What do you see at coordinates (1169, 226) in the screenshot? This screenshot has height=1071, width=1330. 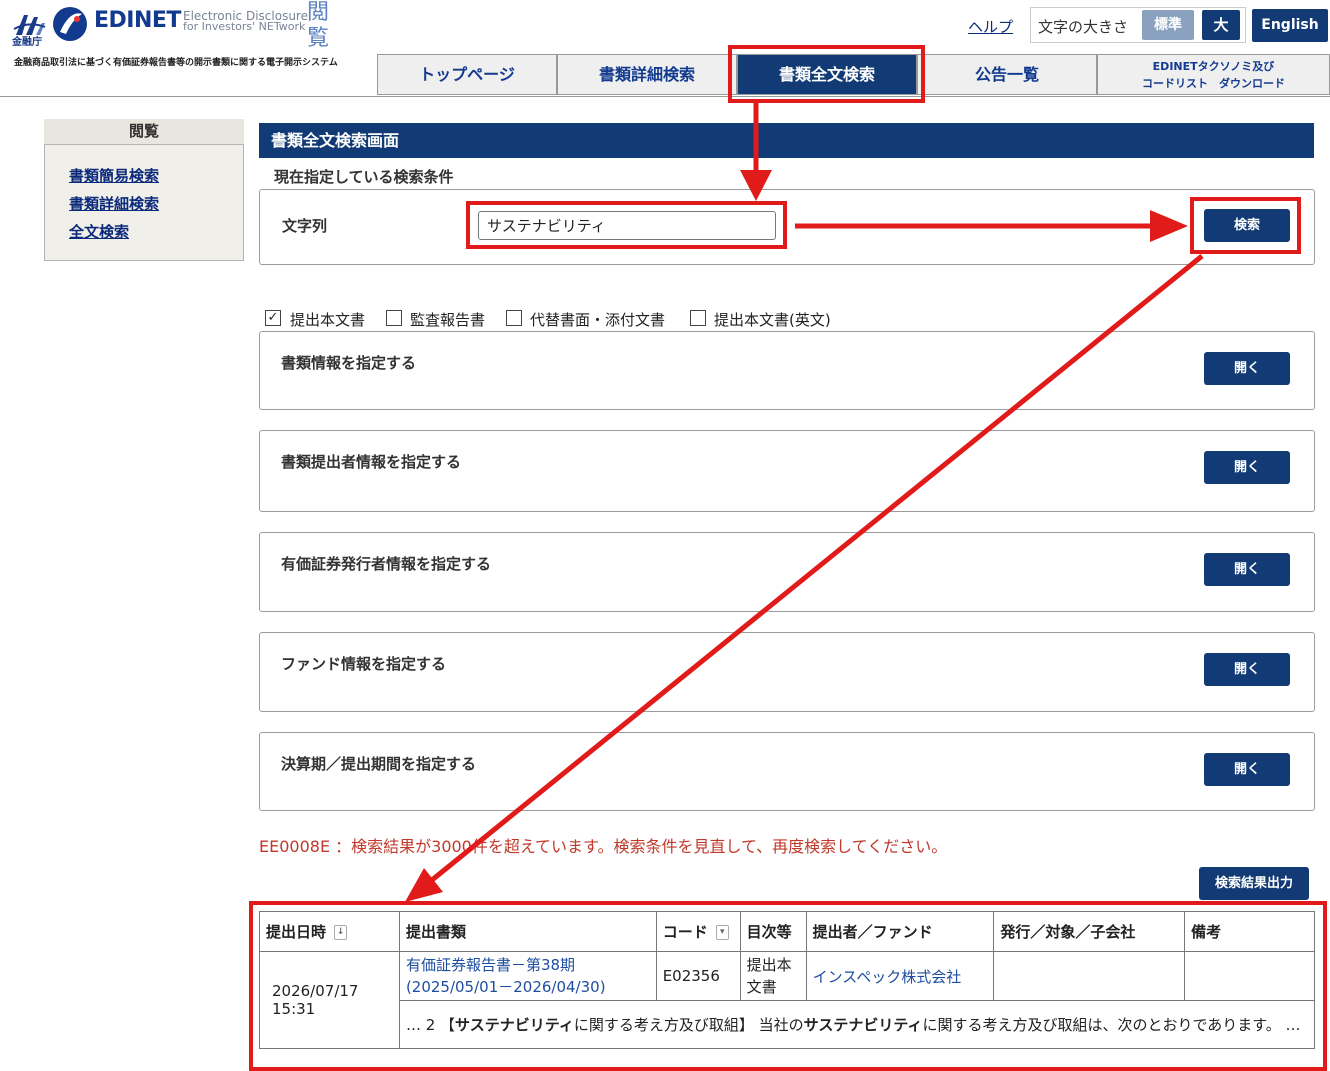 I see `arrowhead-right-icon` at bounding box center [1169, 226].